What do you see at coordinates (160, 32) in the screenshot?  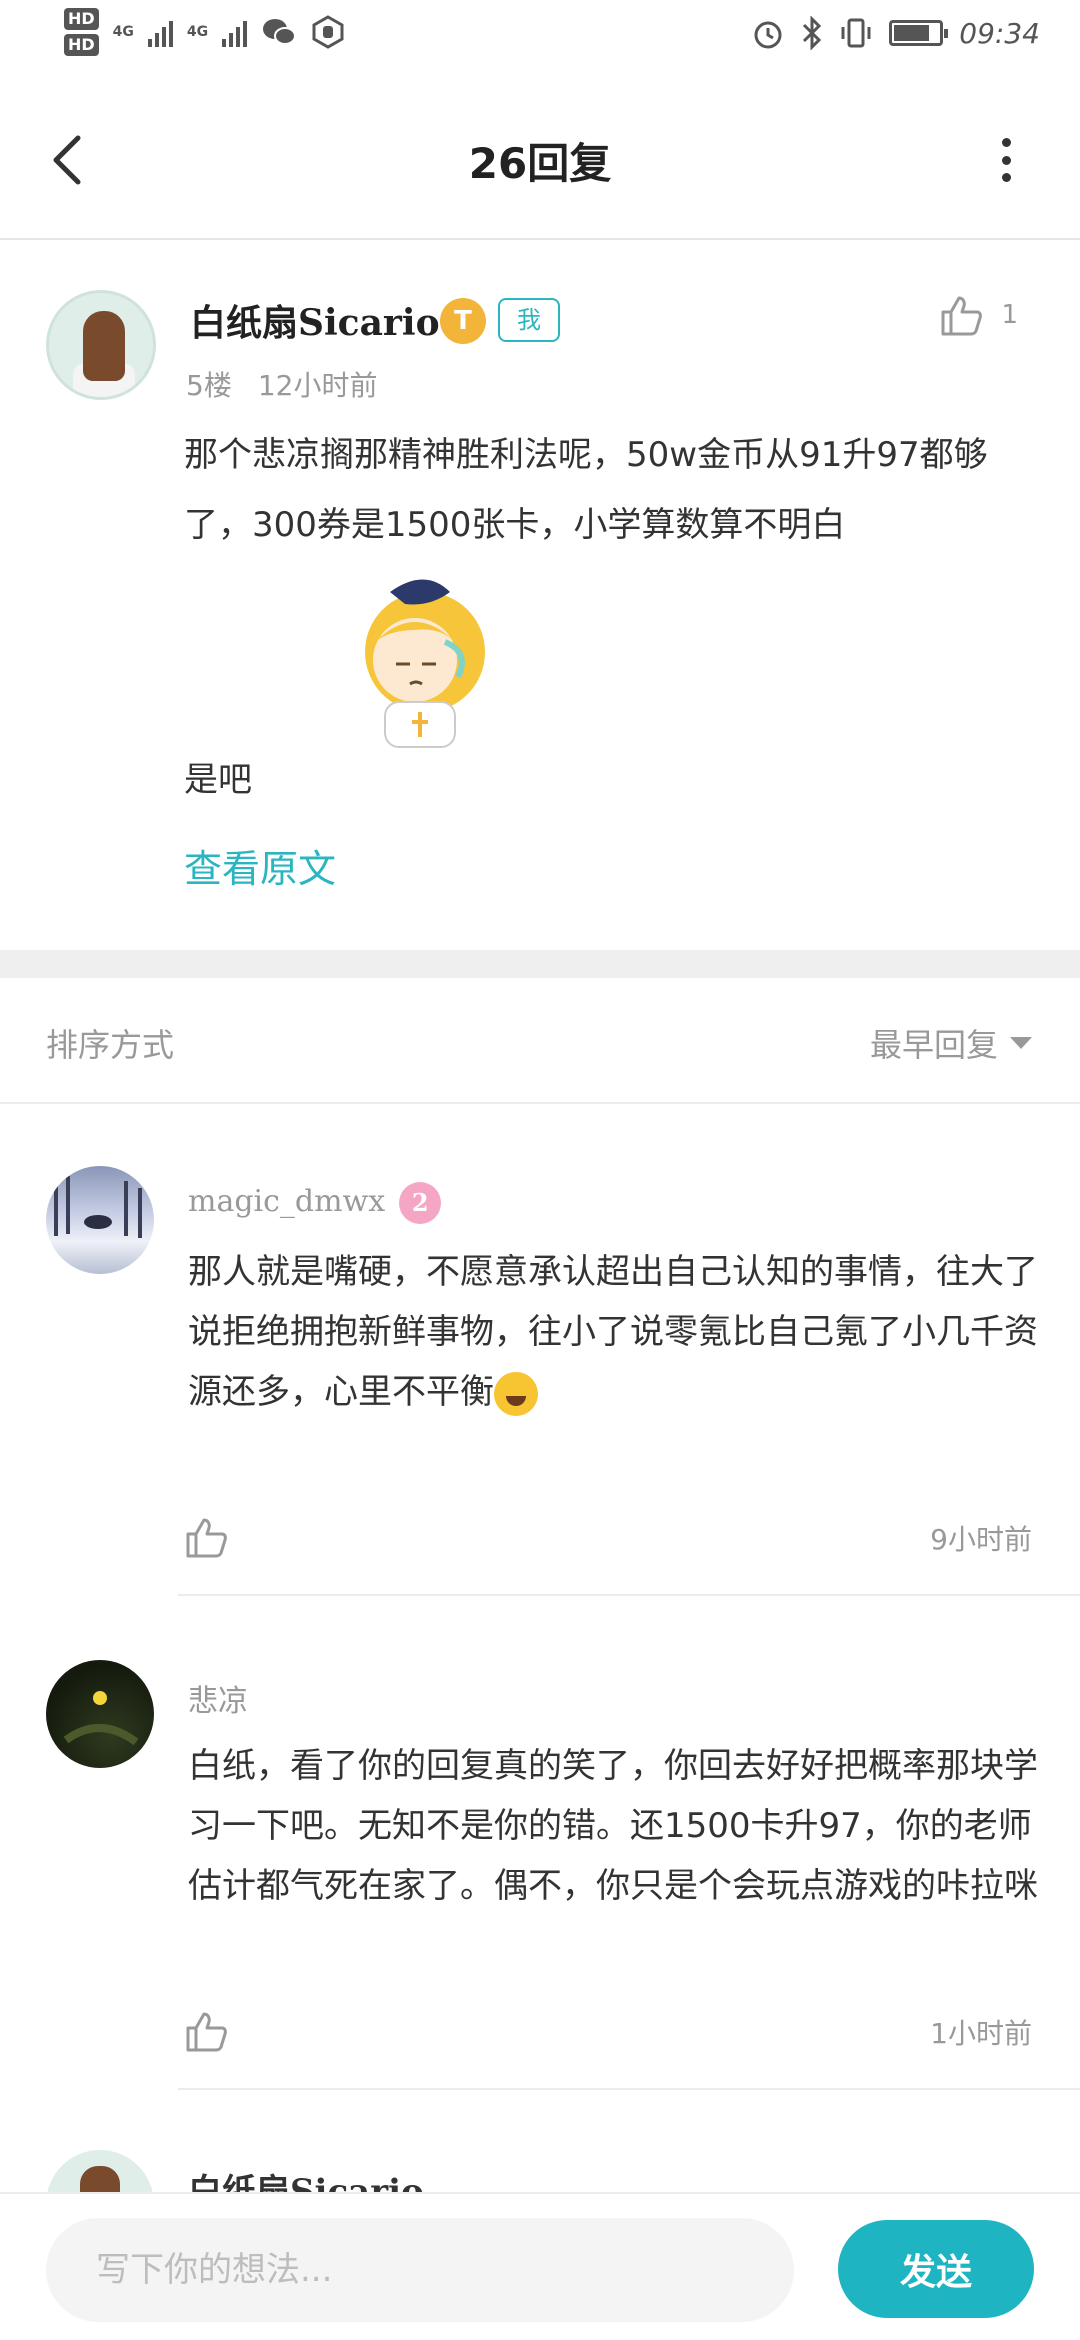 I see `signal-icon` at bounding box center [160, 32].